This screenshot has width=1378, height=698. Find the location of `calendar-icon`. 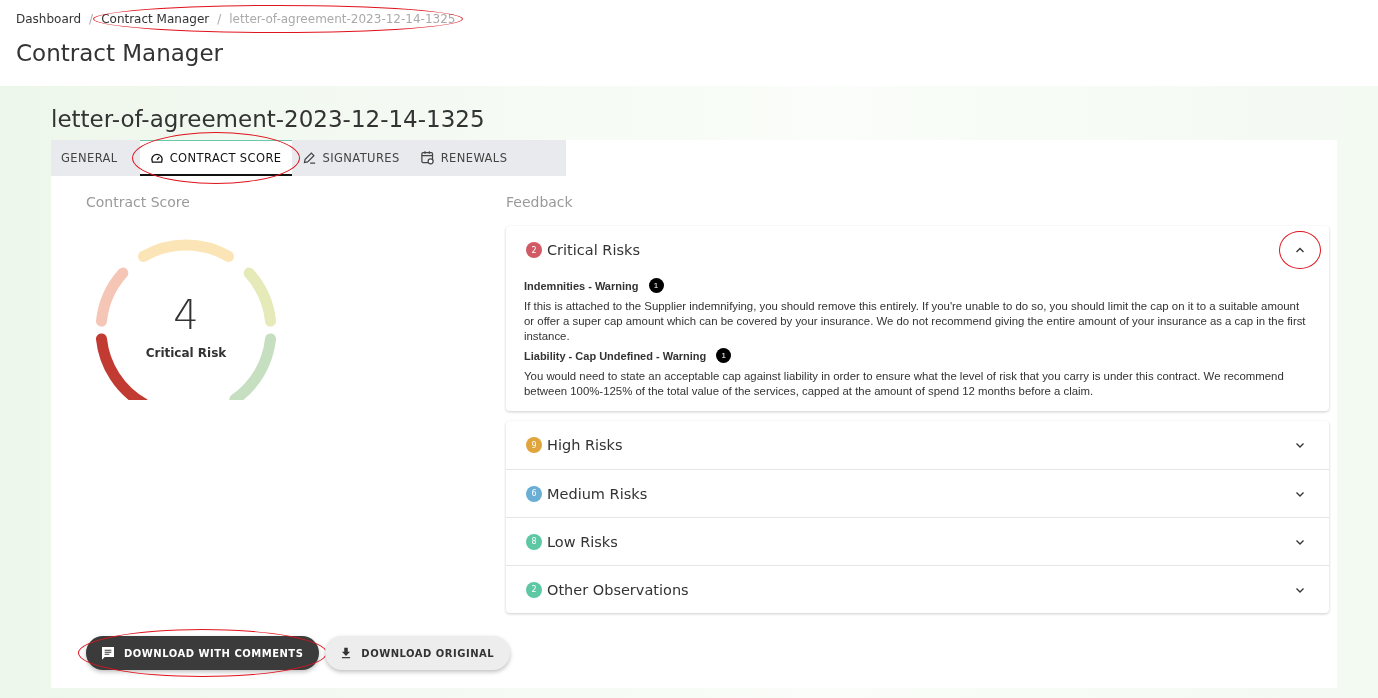

calendar-icon is located at coordinates (427, 157).